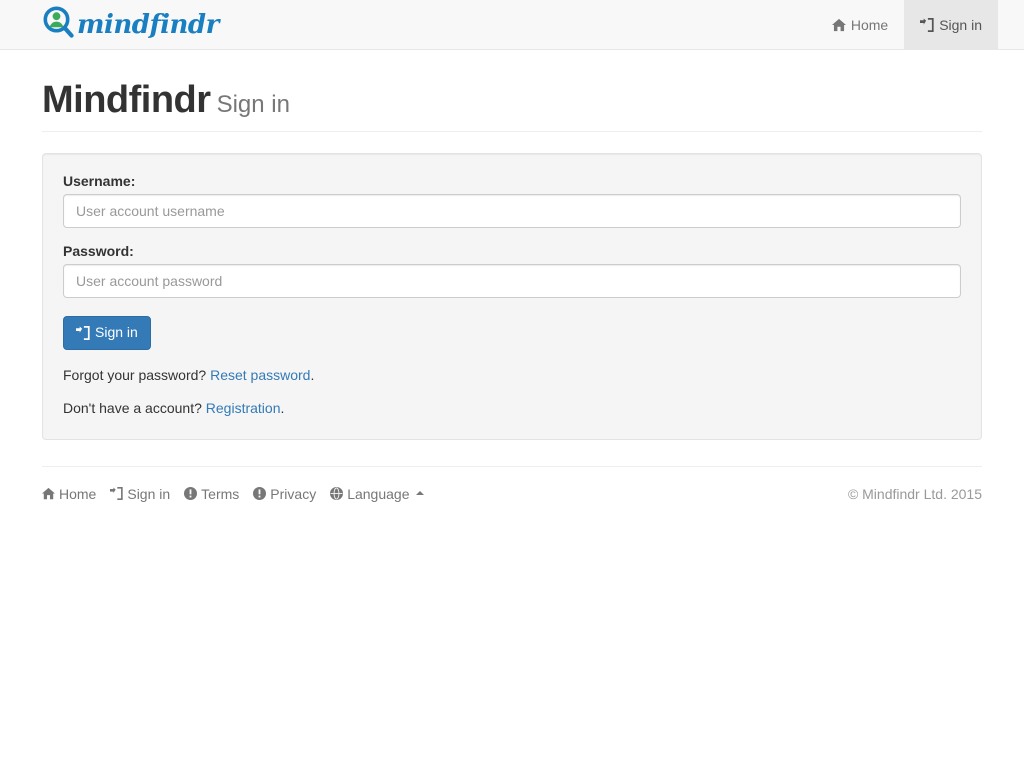 This screenshot has width=1024, height=768. I want to click on forgot-password-line: Forgot your password? Reset password., so click(512, 376).